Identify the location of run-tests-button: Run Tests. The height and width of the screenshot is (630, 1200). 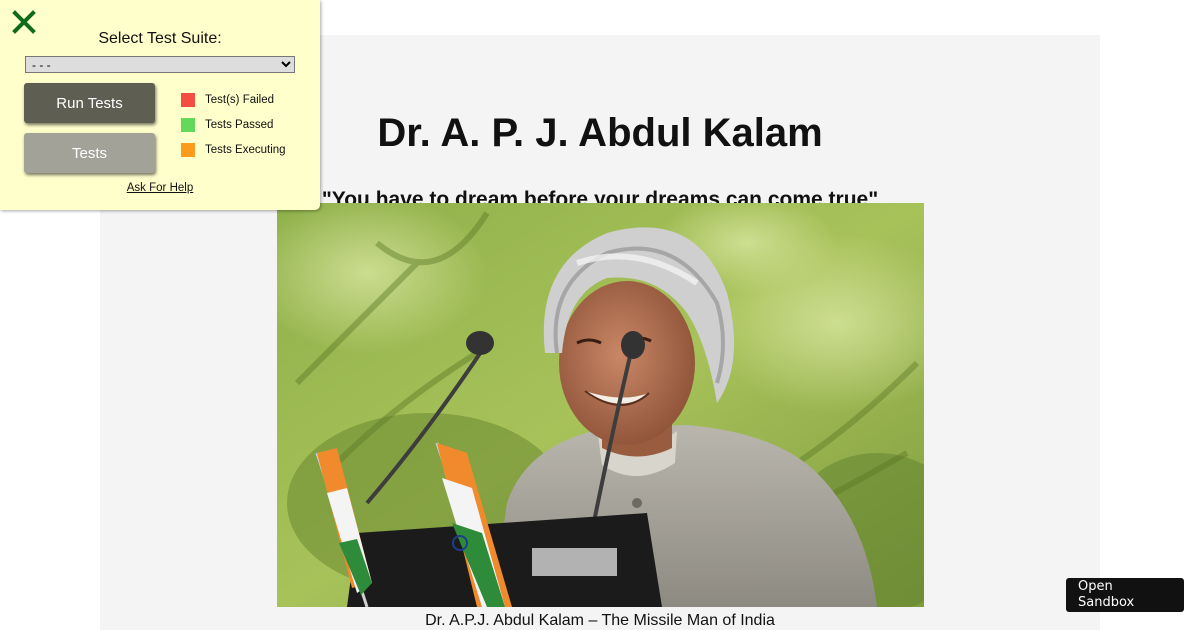
(89, 103).